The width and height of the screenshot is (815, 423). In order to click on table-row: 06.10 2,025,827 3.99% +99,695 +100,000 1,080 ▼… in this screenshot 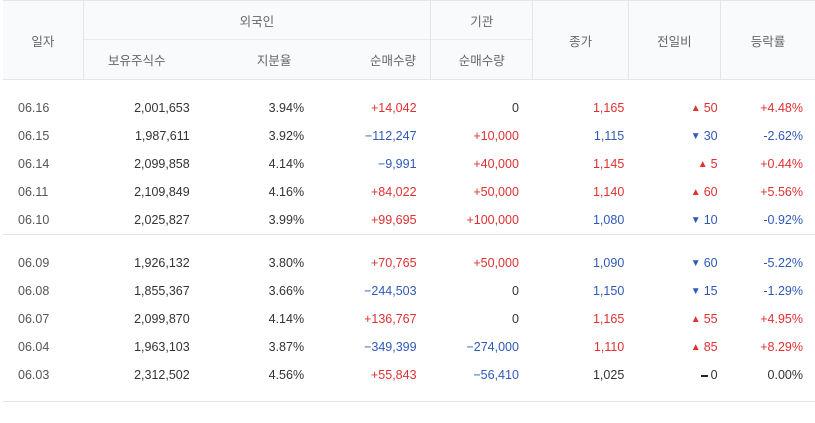, I will do `click(409, 220)`.